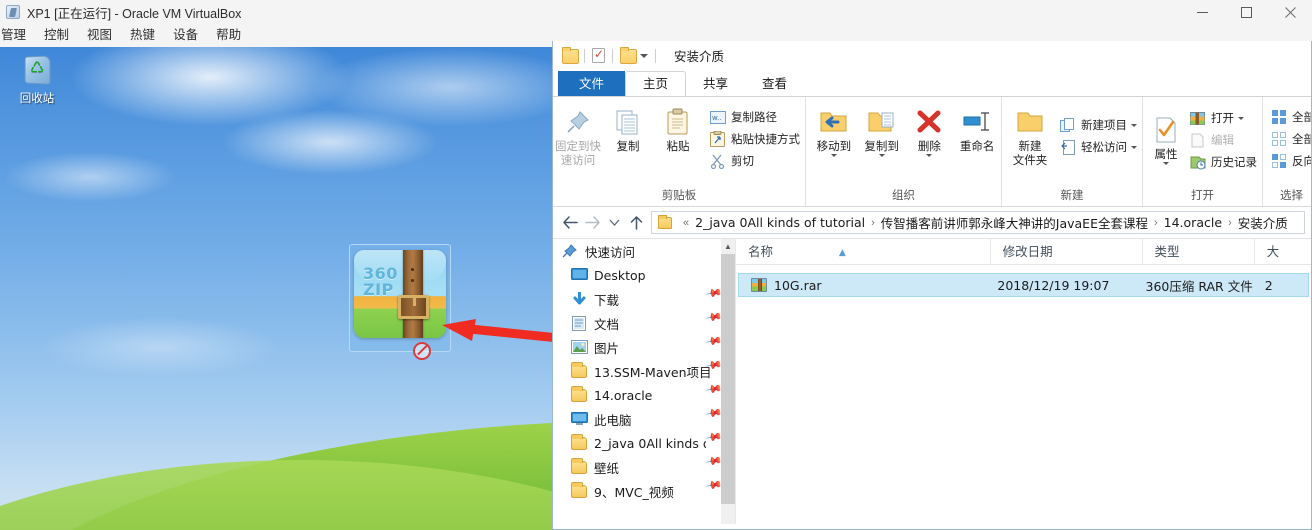 The image size is (1312, 530). I want to click on tab-home: 主页, so click(656, 83).